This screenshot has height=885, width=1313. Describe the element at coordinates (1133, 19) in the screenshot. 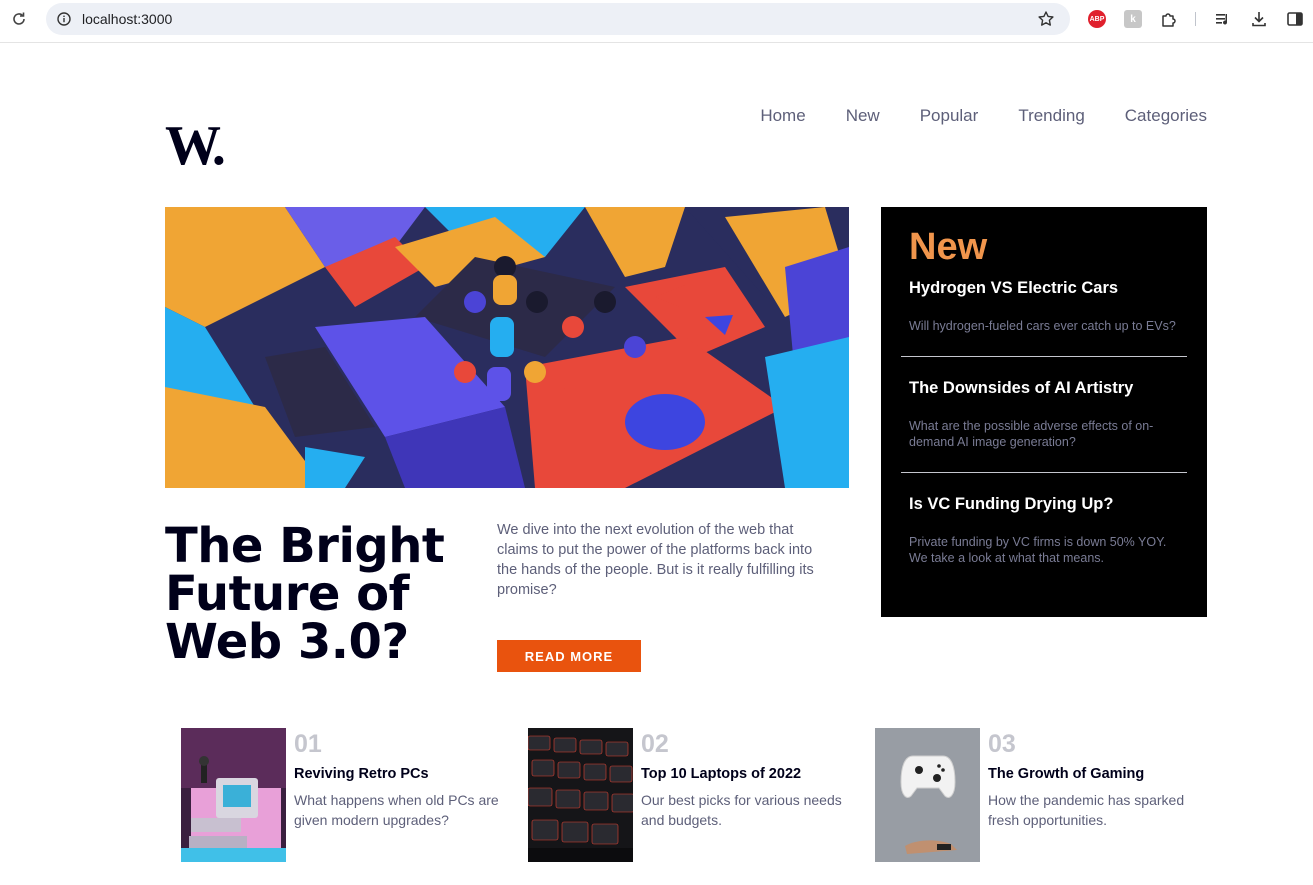

I see `extension-icon: k` at that location.